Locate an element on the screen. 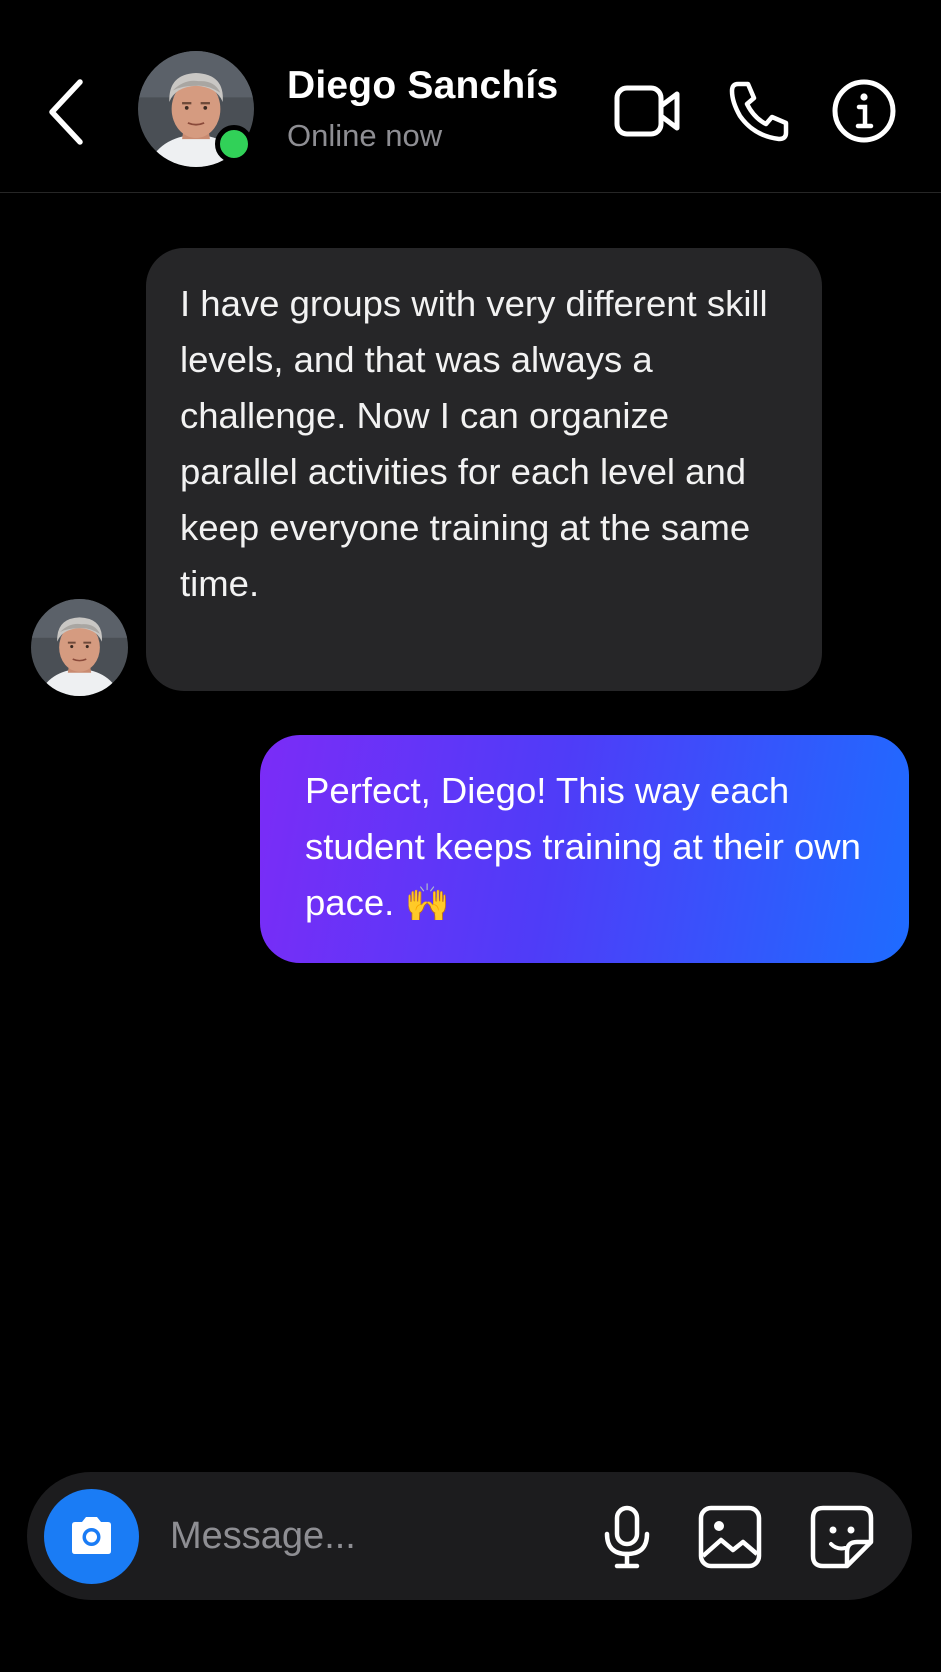 The width and height of the screenshot is (941, 1672). chat-header: Diego Sanchís Online now is located at coordinates (470, 96).